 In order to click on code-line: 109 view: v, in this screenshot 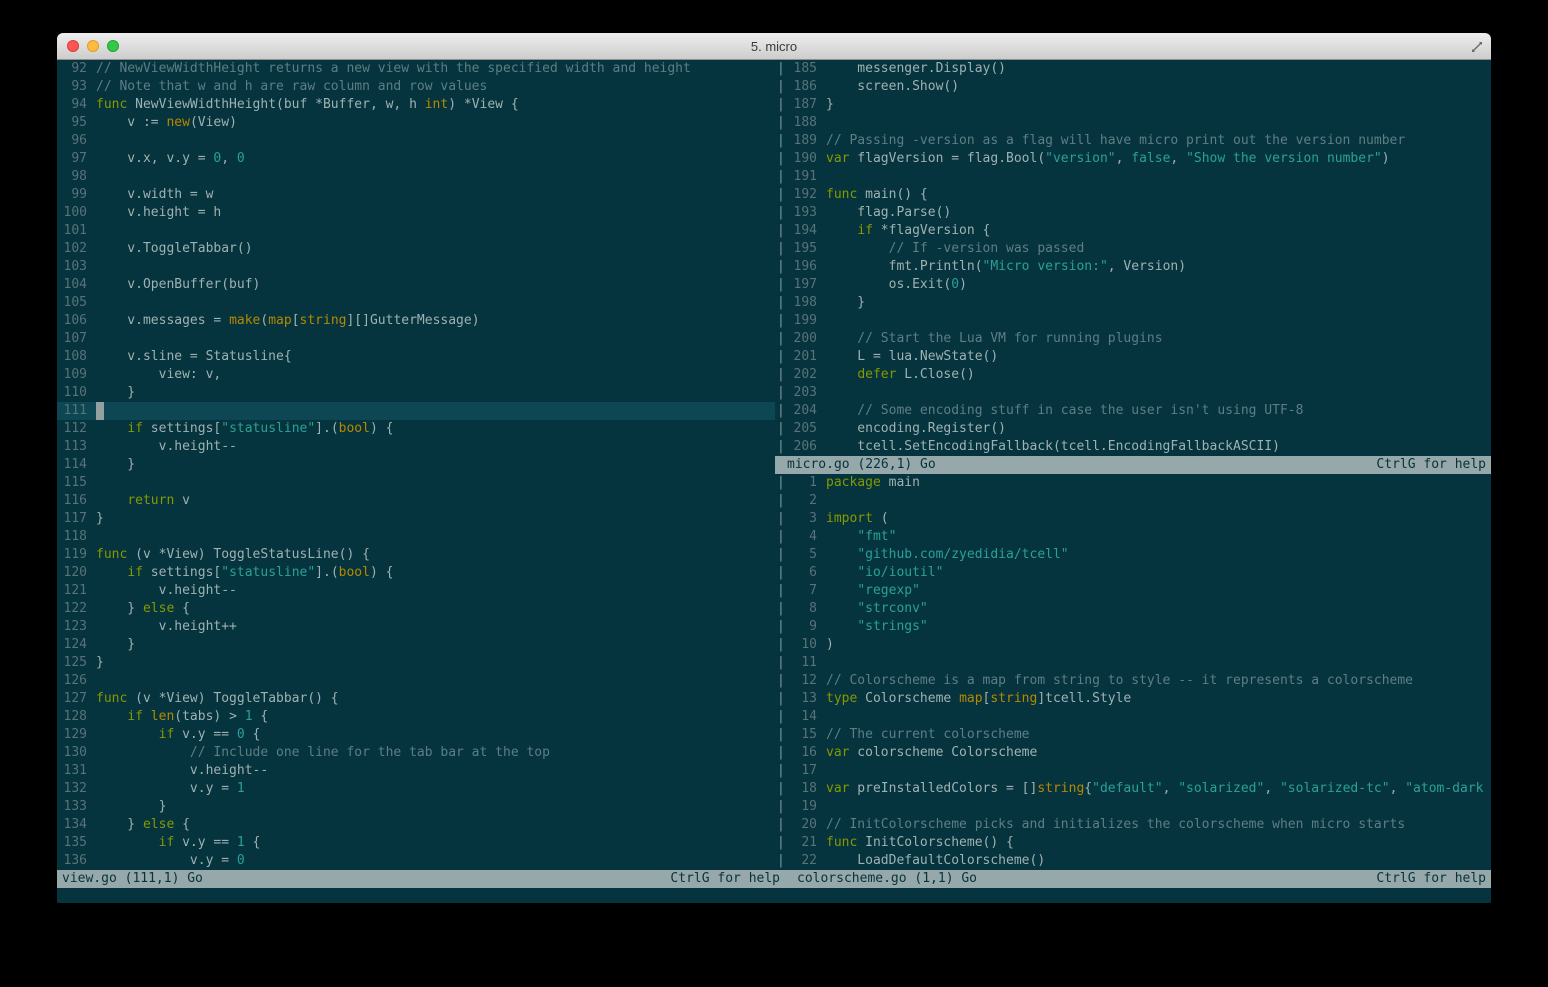, I will do `click(416, 375)`.